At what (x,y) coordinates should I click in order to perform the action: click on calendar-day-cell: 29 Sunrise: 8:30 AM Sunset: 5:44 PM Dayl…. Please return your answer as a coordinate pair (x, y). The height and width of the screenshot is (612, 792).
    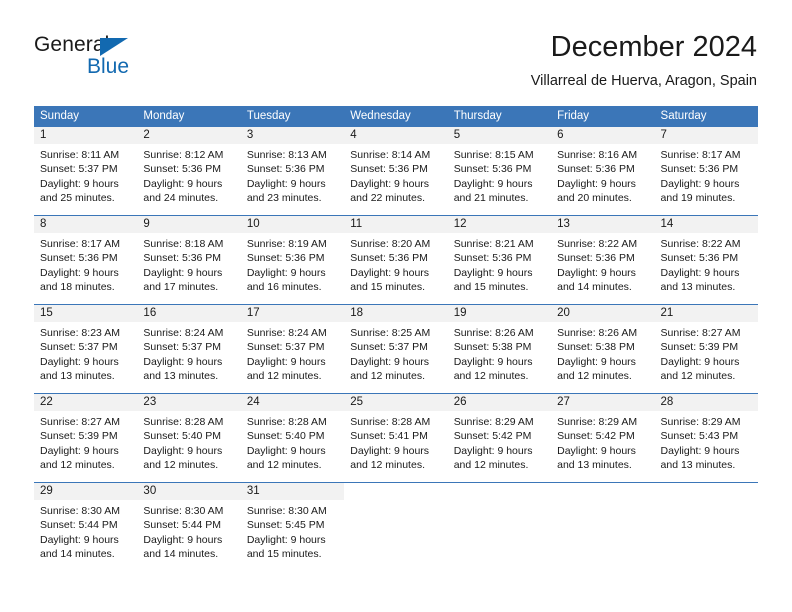
    Looking at the image, I should click on (86, 527).